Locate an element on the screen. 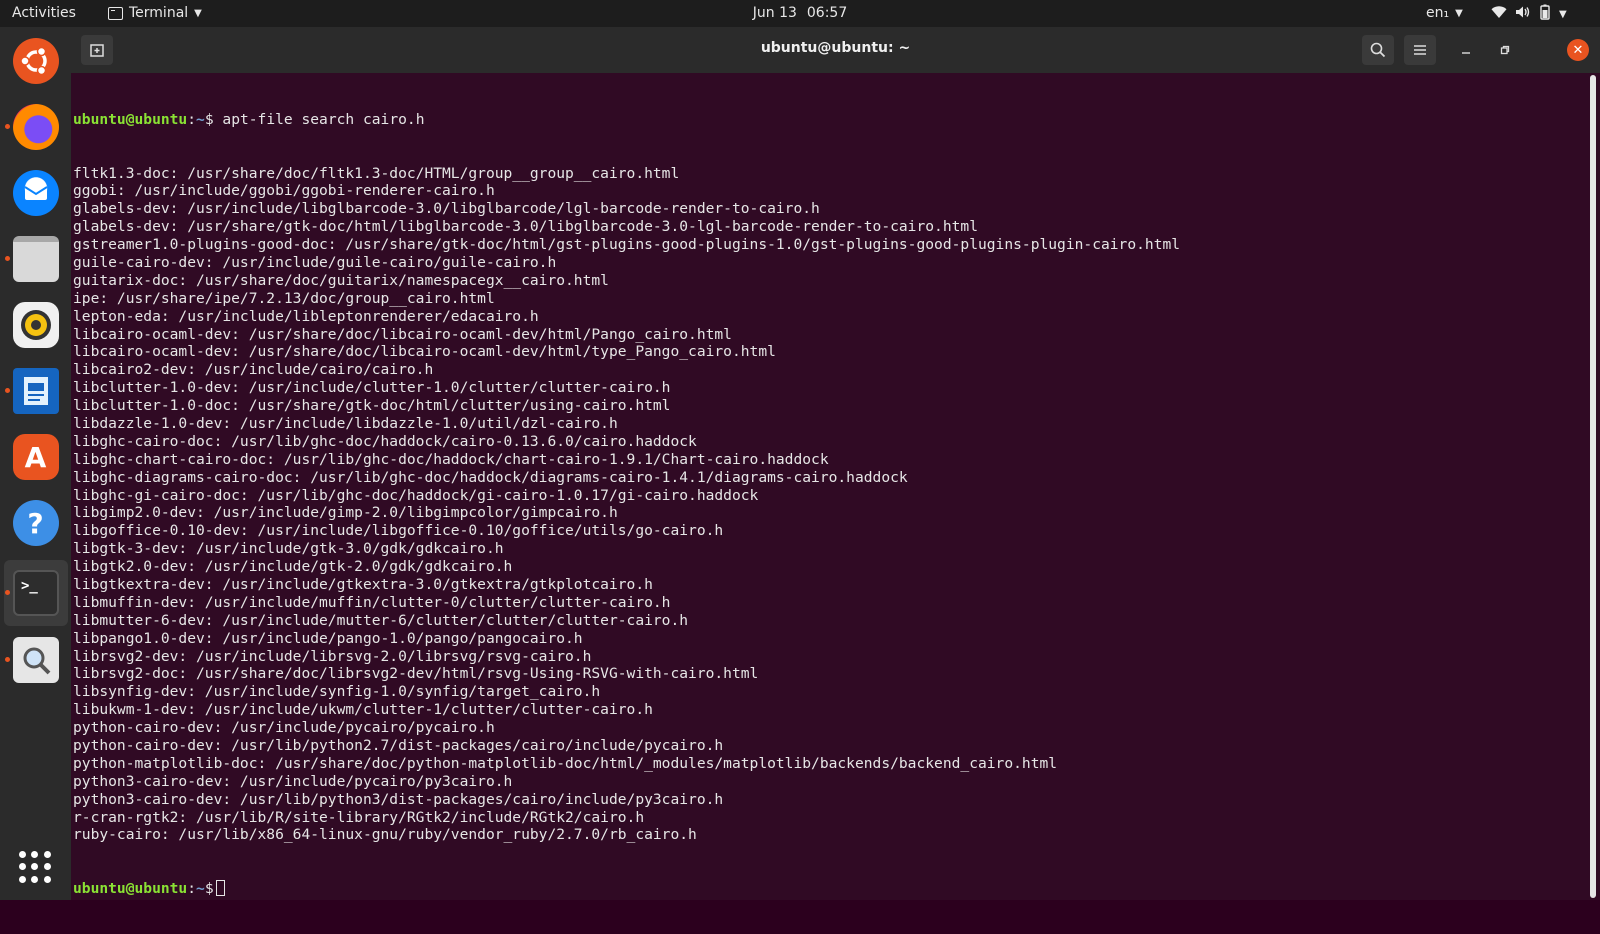  active-prompt-line: ubuntu@ubuntu:~$ is located at coordinates (626, 889).